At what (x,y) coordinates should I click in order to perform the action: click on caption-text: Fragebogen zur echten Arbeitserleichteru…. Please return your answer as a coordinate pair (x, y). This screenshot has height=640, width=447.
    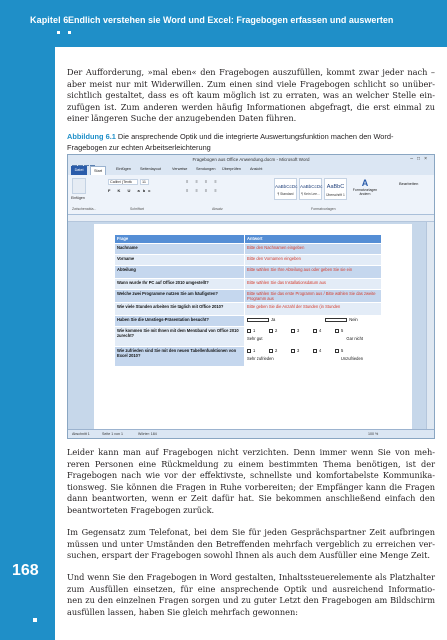
    Looking at the image, I should click on (139, 147).